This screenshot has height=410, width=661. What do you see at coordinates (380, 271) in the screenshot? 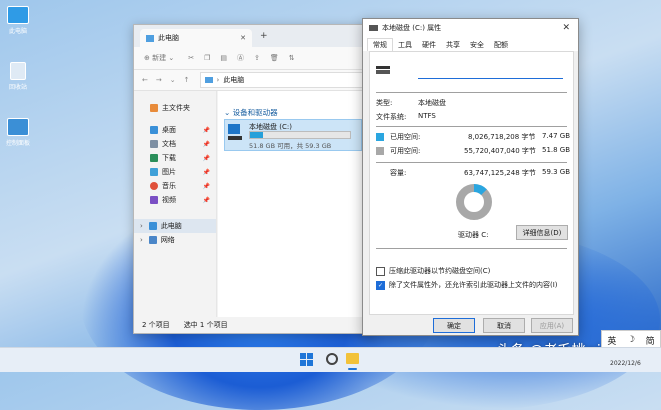
I see `compress-checkbox` at bounding box center [380, 271].